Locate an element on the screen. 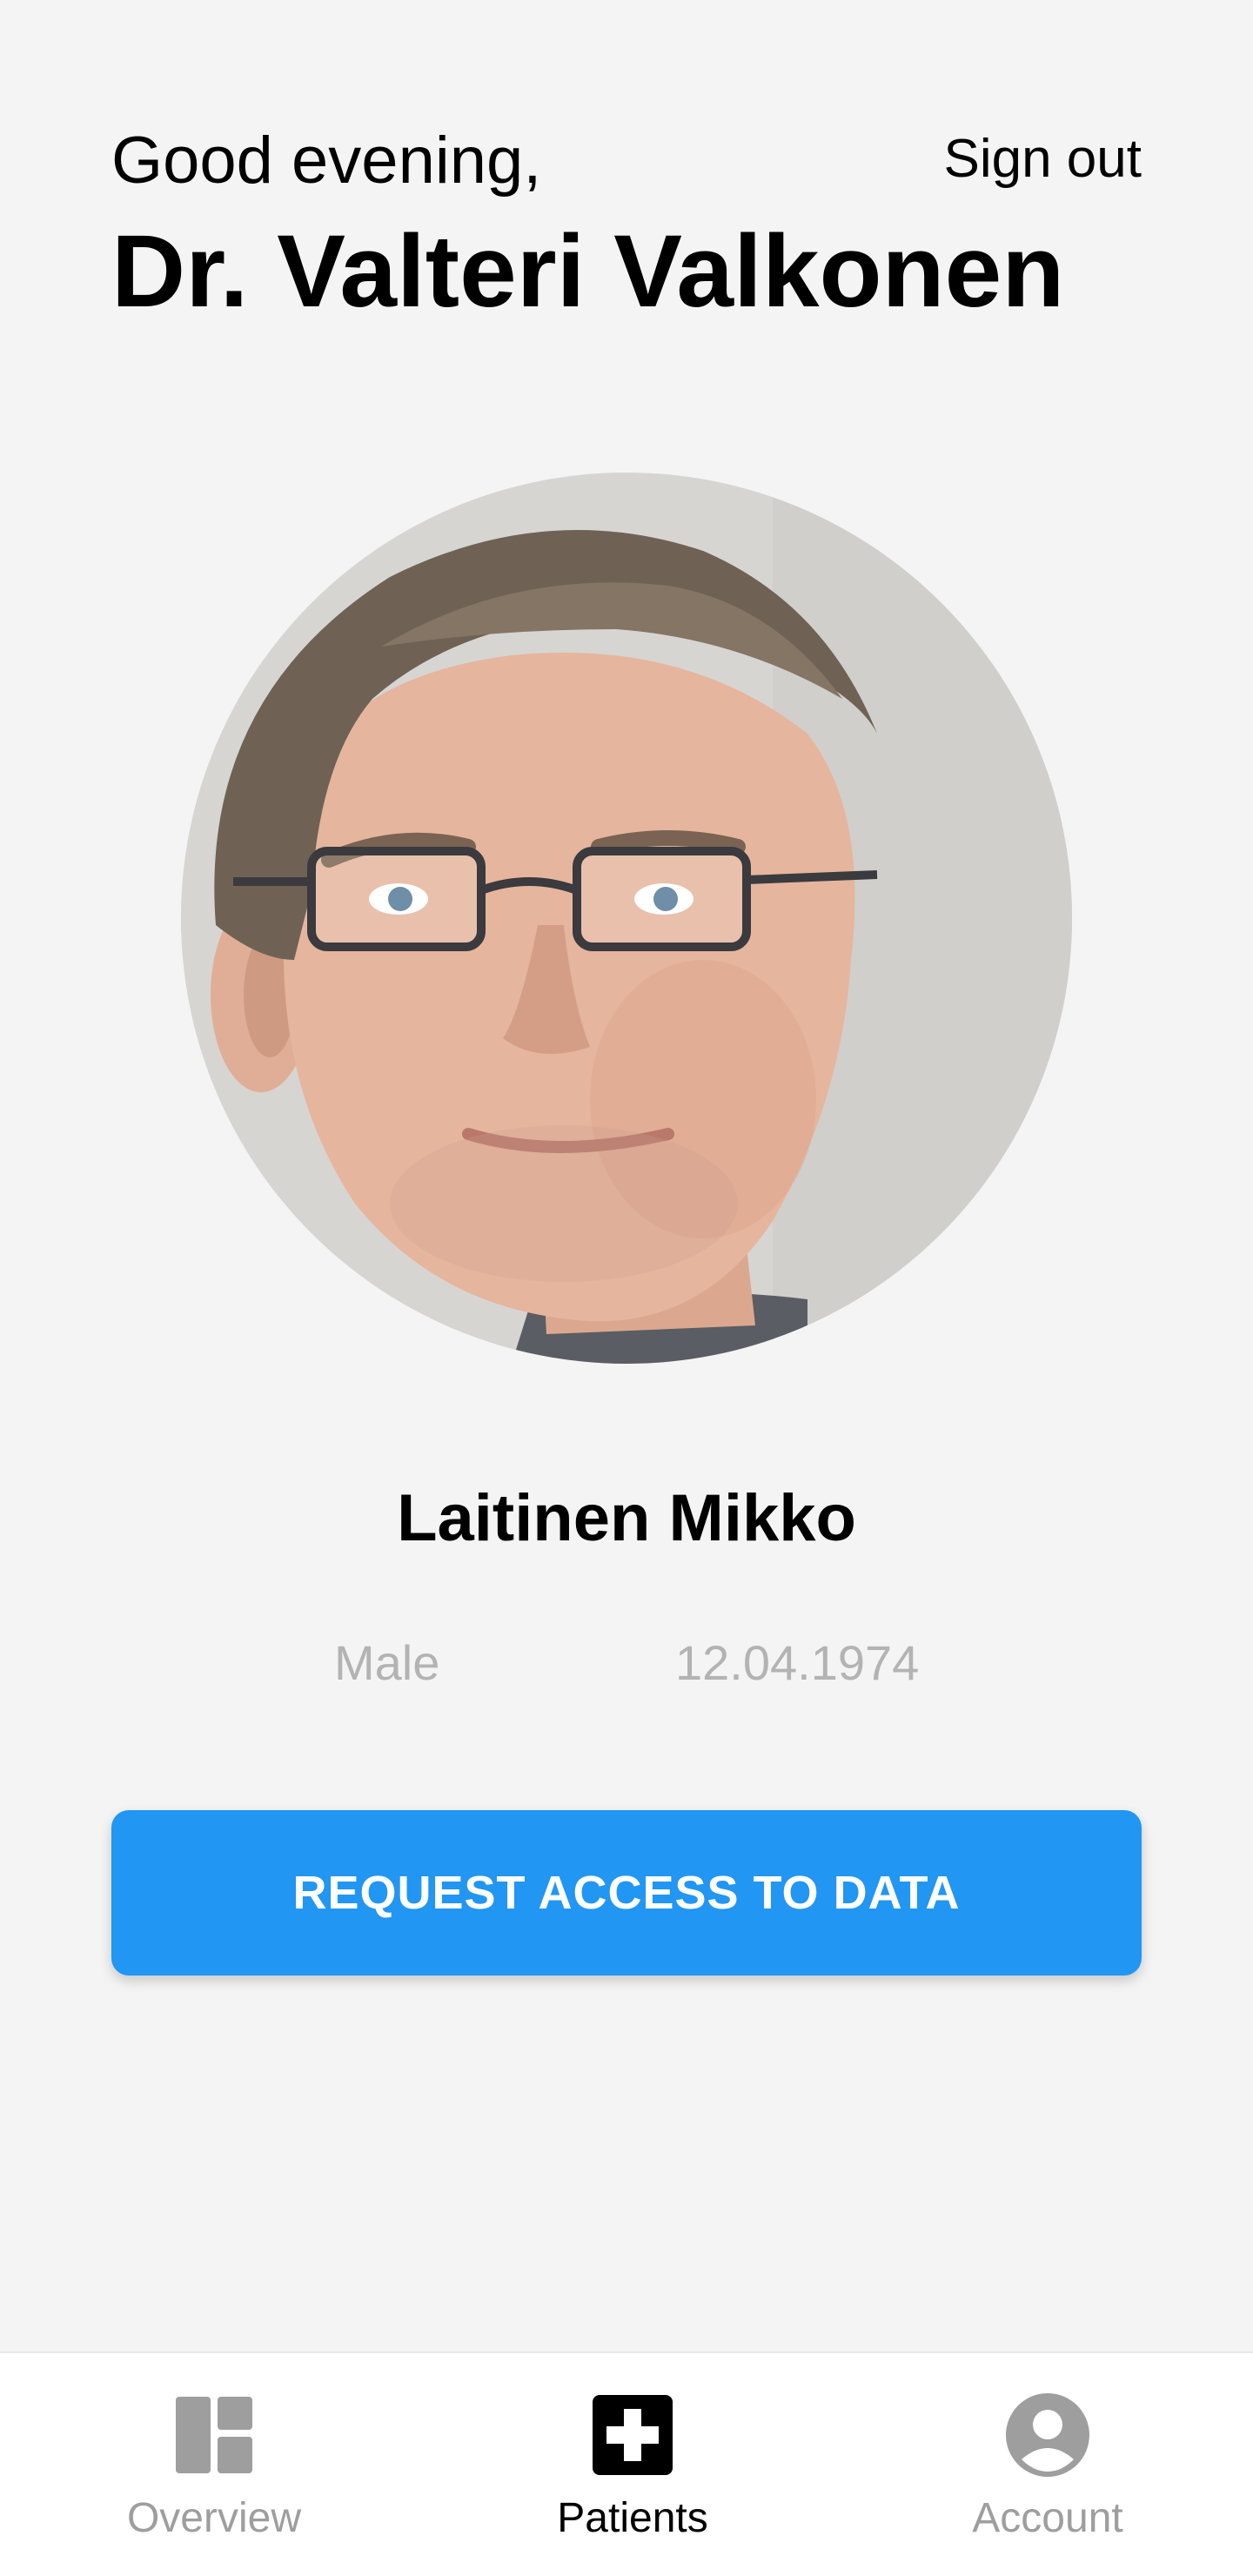  account-circle-icon is located at coordinates (1047, 2435).